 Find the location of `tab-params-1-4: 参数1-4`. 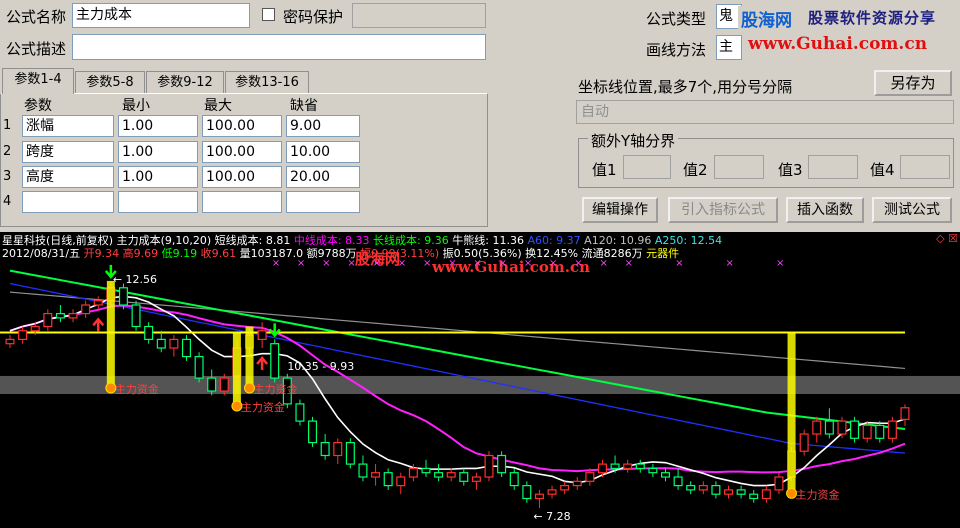

tab-params-1-4: 参数1-4 is located at coordinates (38, 81).